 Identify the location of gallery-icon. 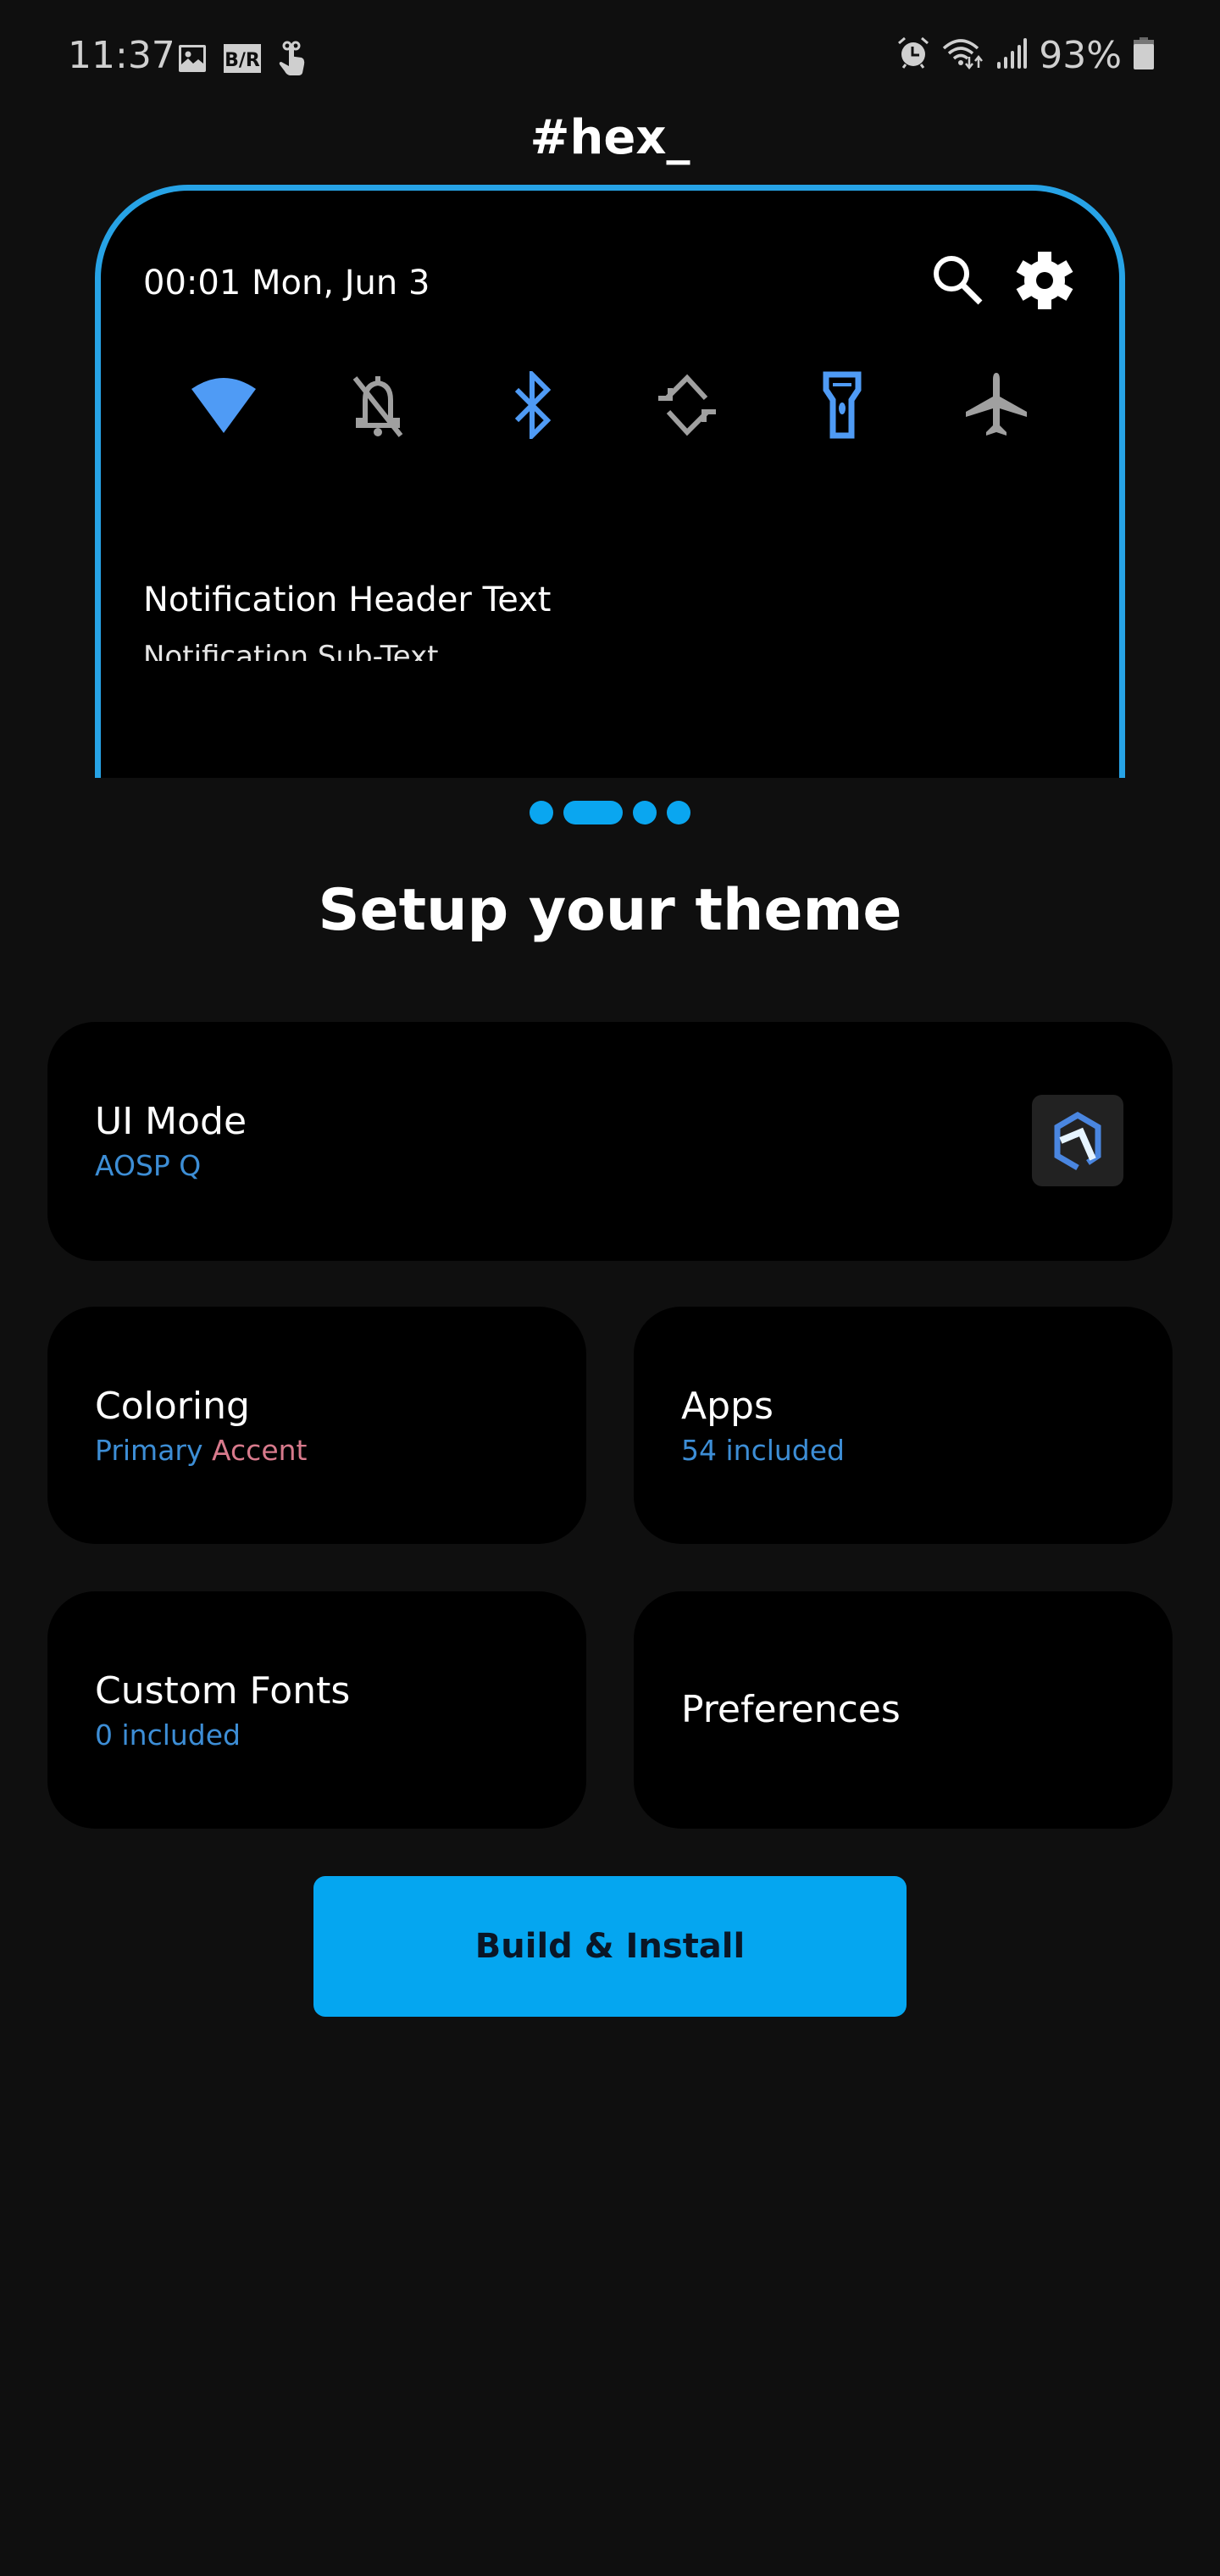
(192, 60).